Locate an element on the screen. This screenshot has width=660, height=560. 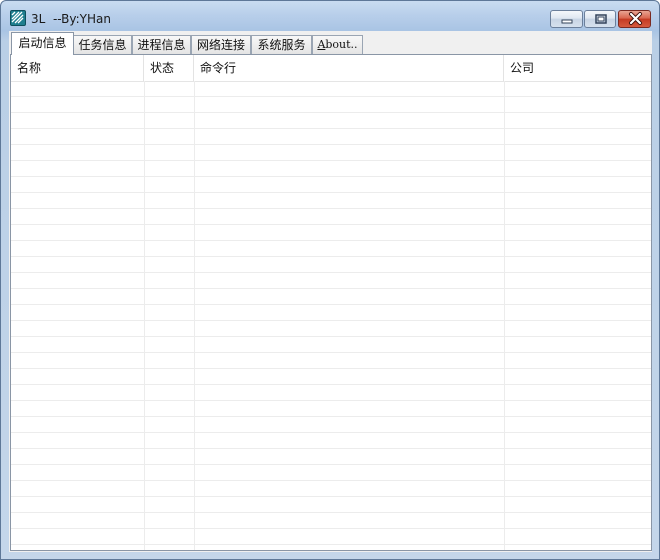
close-icon is located at coordinates (635, 18).